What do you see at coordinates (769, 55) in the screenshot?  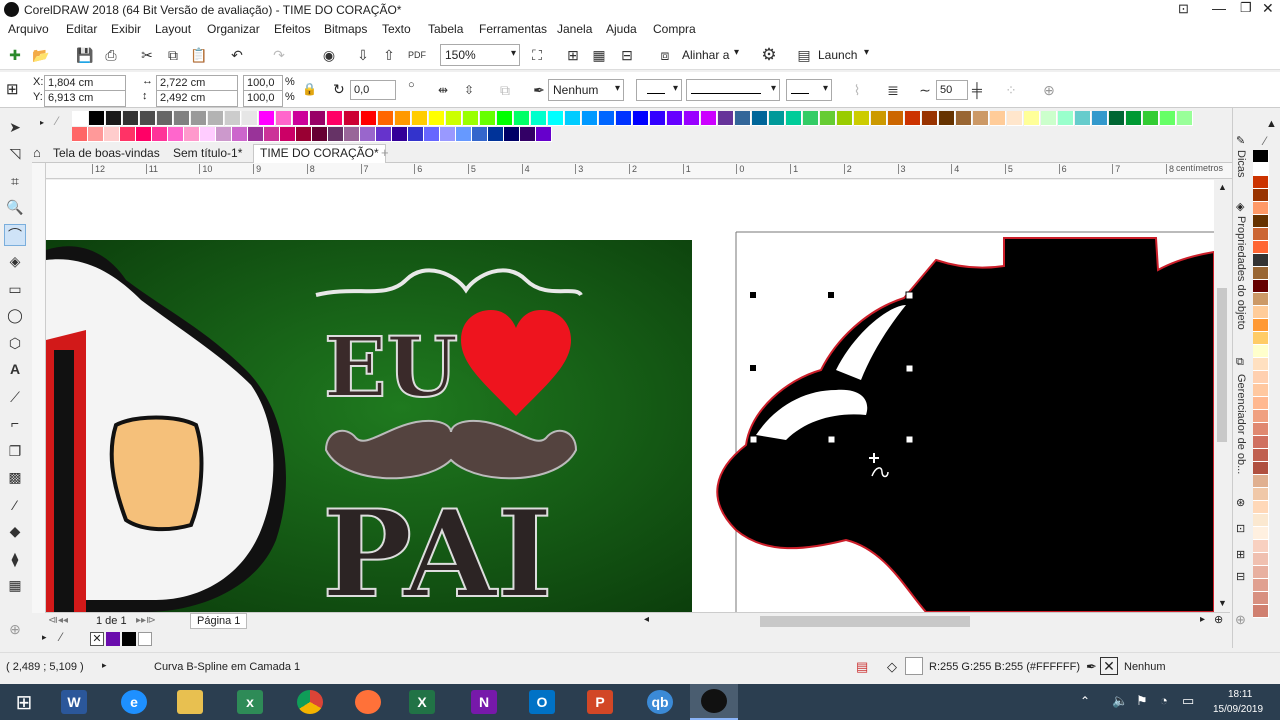 I see `gear-icon: ⚙` at bounding box center [769, 55].